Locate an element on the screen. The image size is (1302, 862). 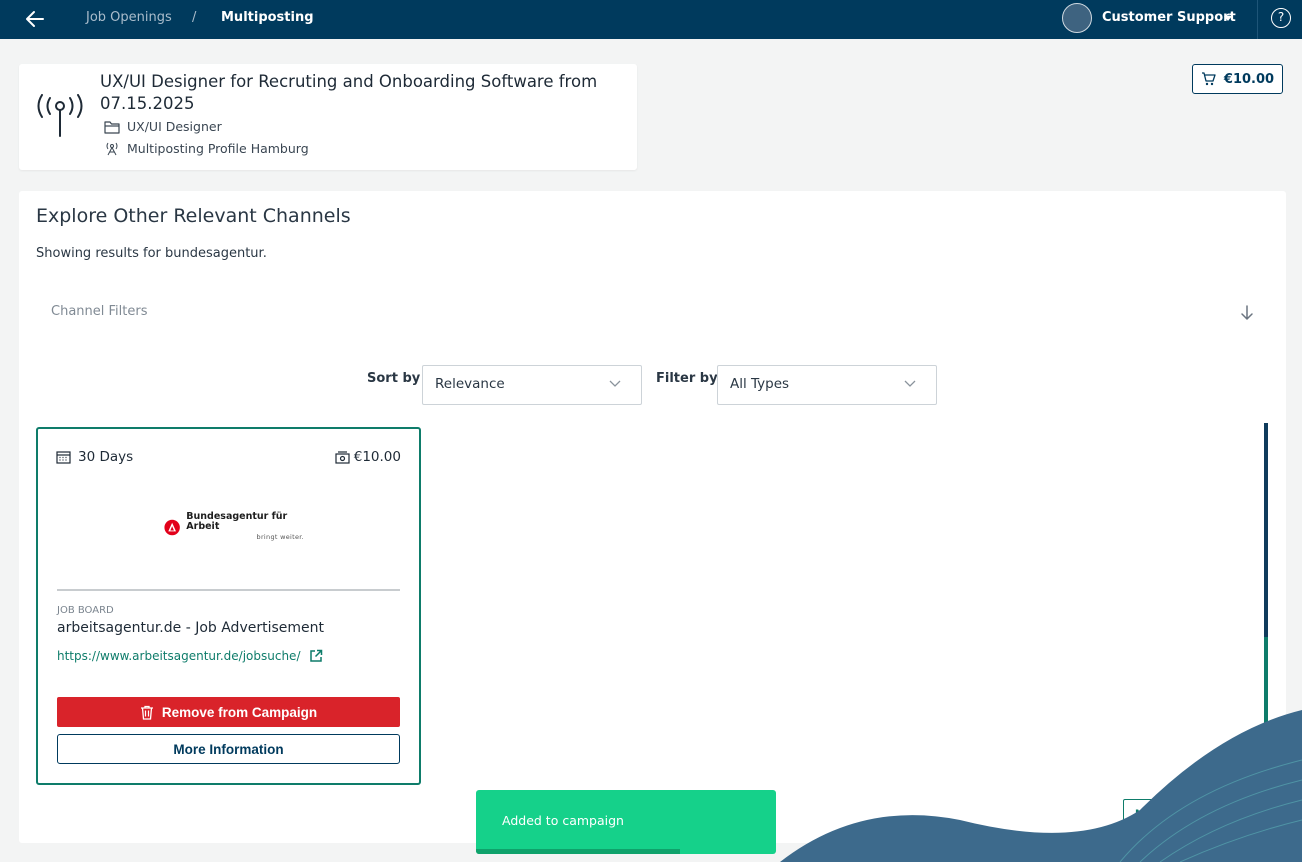
job-category: UX/UI Designer is located at coordinates (163, 126).